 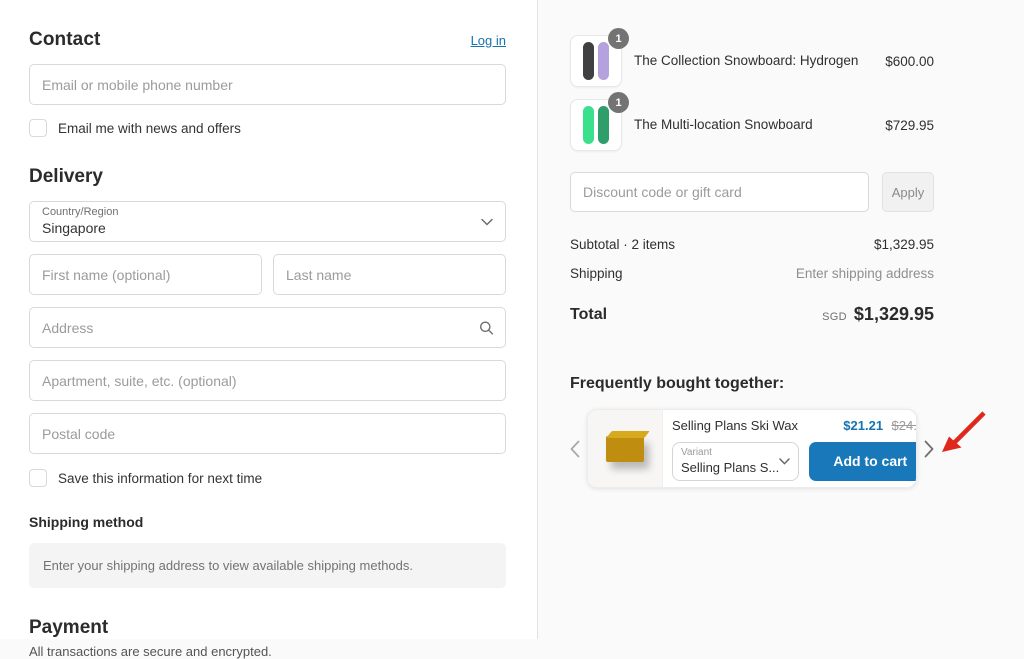 I want to click on shipping-value: Enter shipping address, so click(x=864, y=273).